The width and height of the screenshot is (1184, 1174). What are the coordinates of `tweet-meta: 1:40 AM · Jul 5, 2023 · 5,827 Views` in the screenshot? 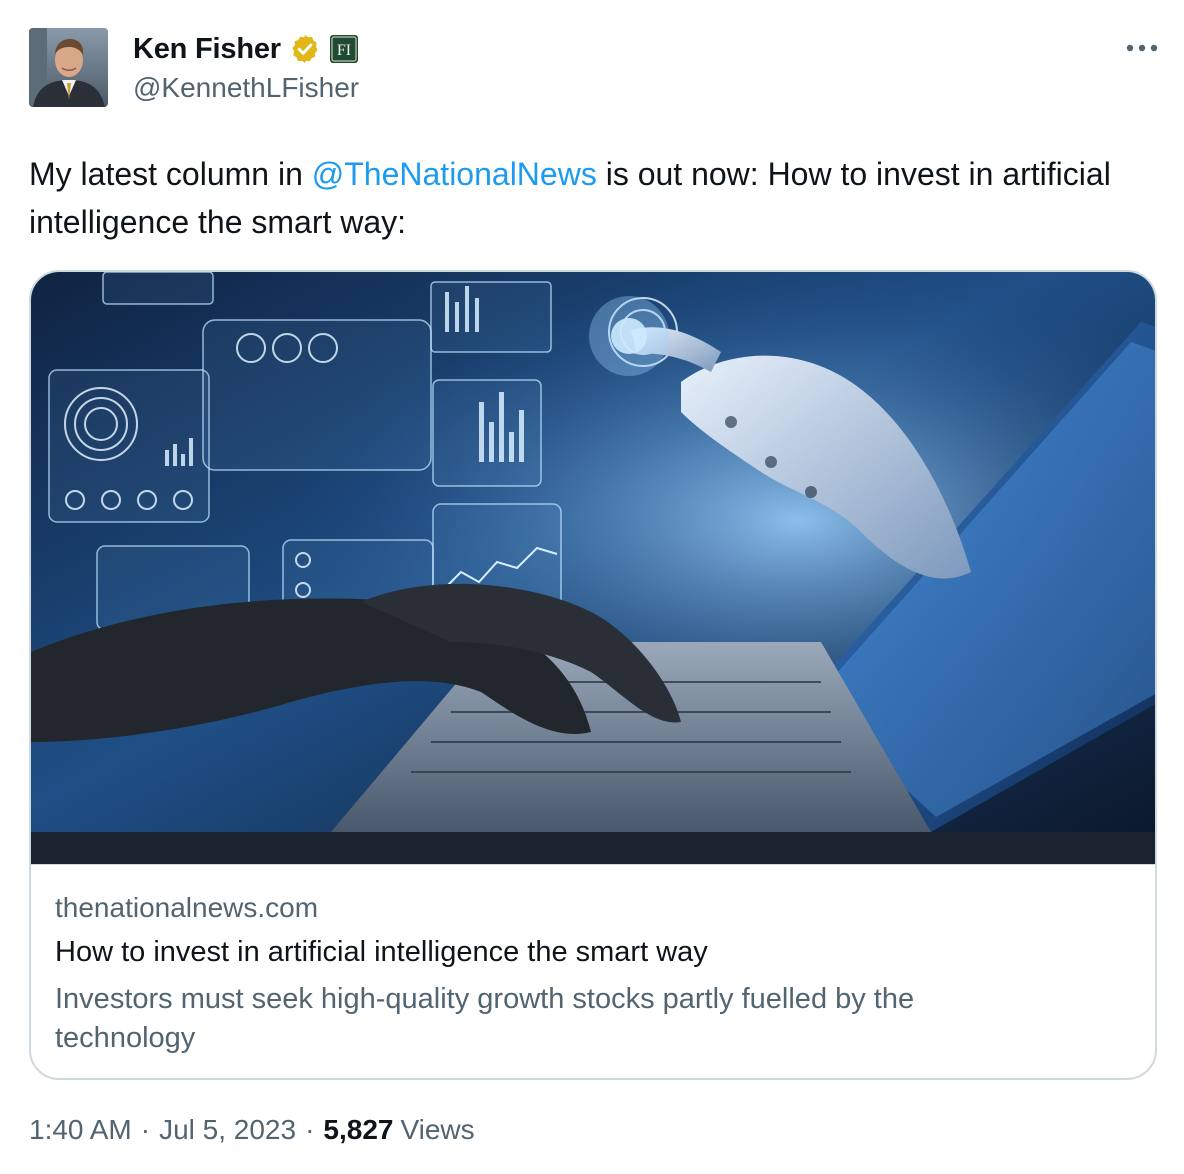 It's located at (252, 1130).